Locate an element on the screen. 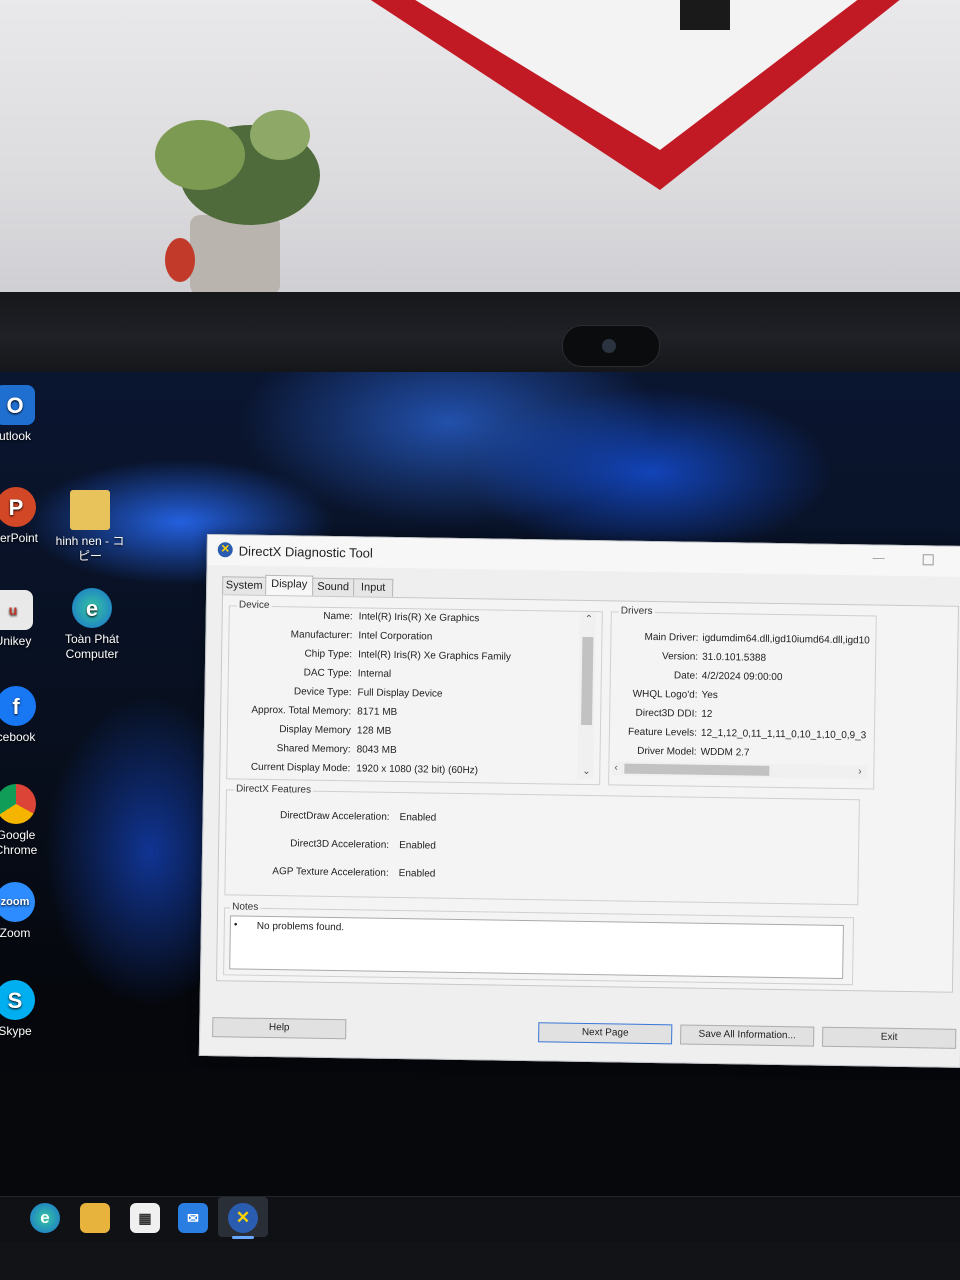 This screenshot has width=960, height=1280. device-key: DAC Type: is located at coordinates (327, 673).